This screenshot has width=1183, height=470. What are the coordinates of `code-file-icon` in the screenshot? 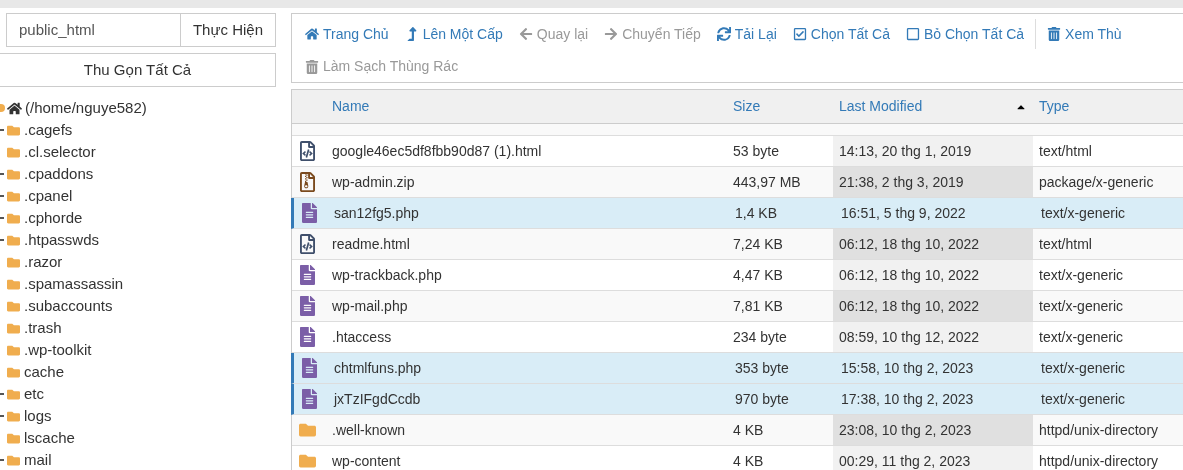 It's located at (307, 244).